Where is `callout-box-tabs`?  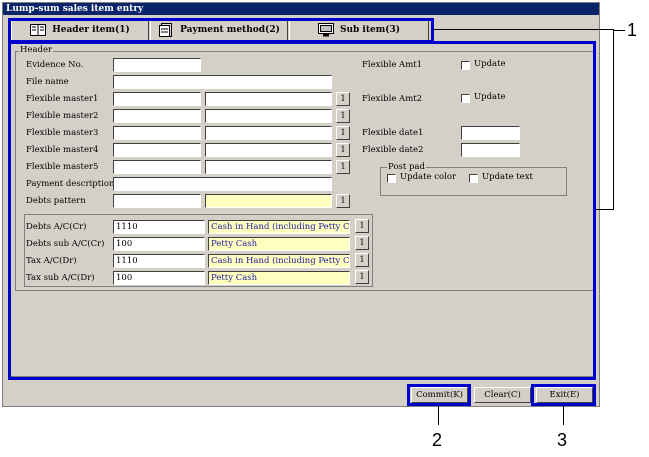 callout-box-tabs is located at coordinates (221, 30).